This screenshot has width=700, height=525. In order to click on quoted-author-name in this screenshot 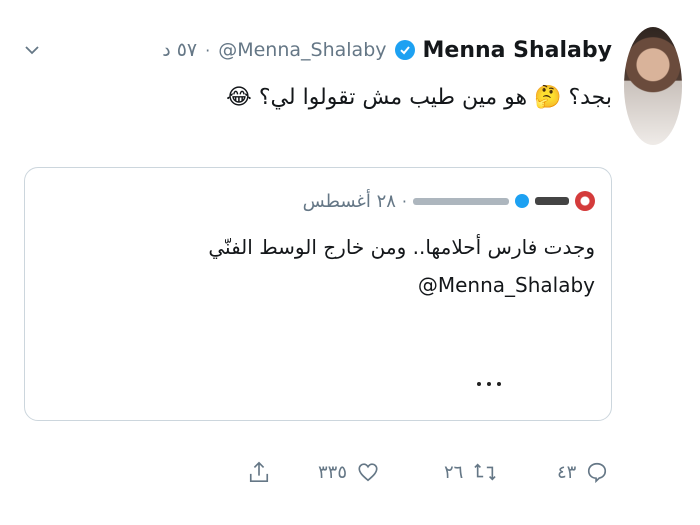, I will do `click(552, 201)`.